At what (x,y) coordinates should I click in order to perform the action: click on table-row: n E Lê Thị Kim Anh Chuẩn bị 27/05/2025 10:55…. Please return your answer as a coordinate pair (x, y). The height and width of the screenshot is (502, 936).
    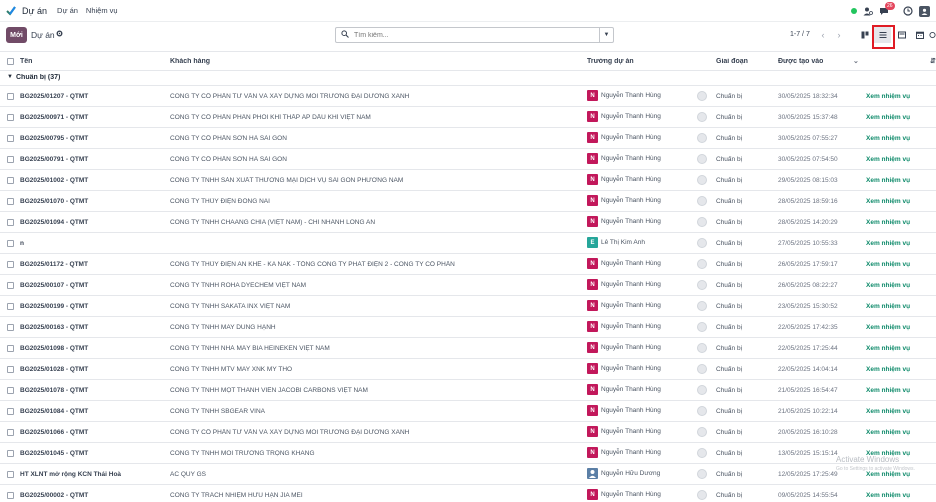
    Looking at the image, I should click on (468, 243).